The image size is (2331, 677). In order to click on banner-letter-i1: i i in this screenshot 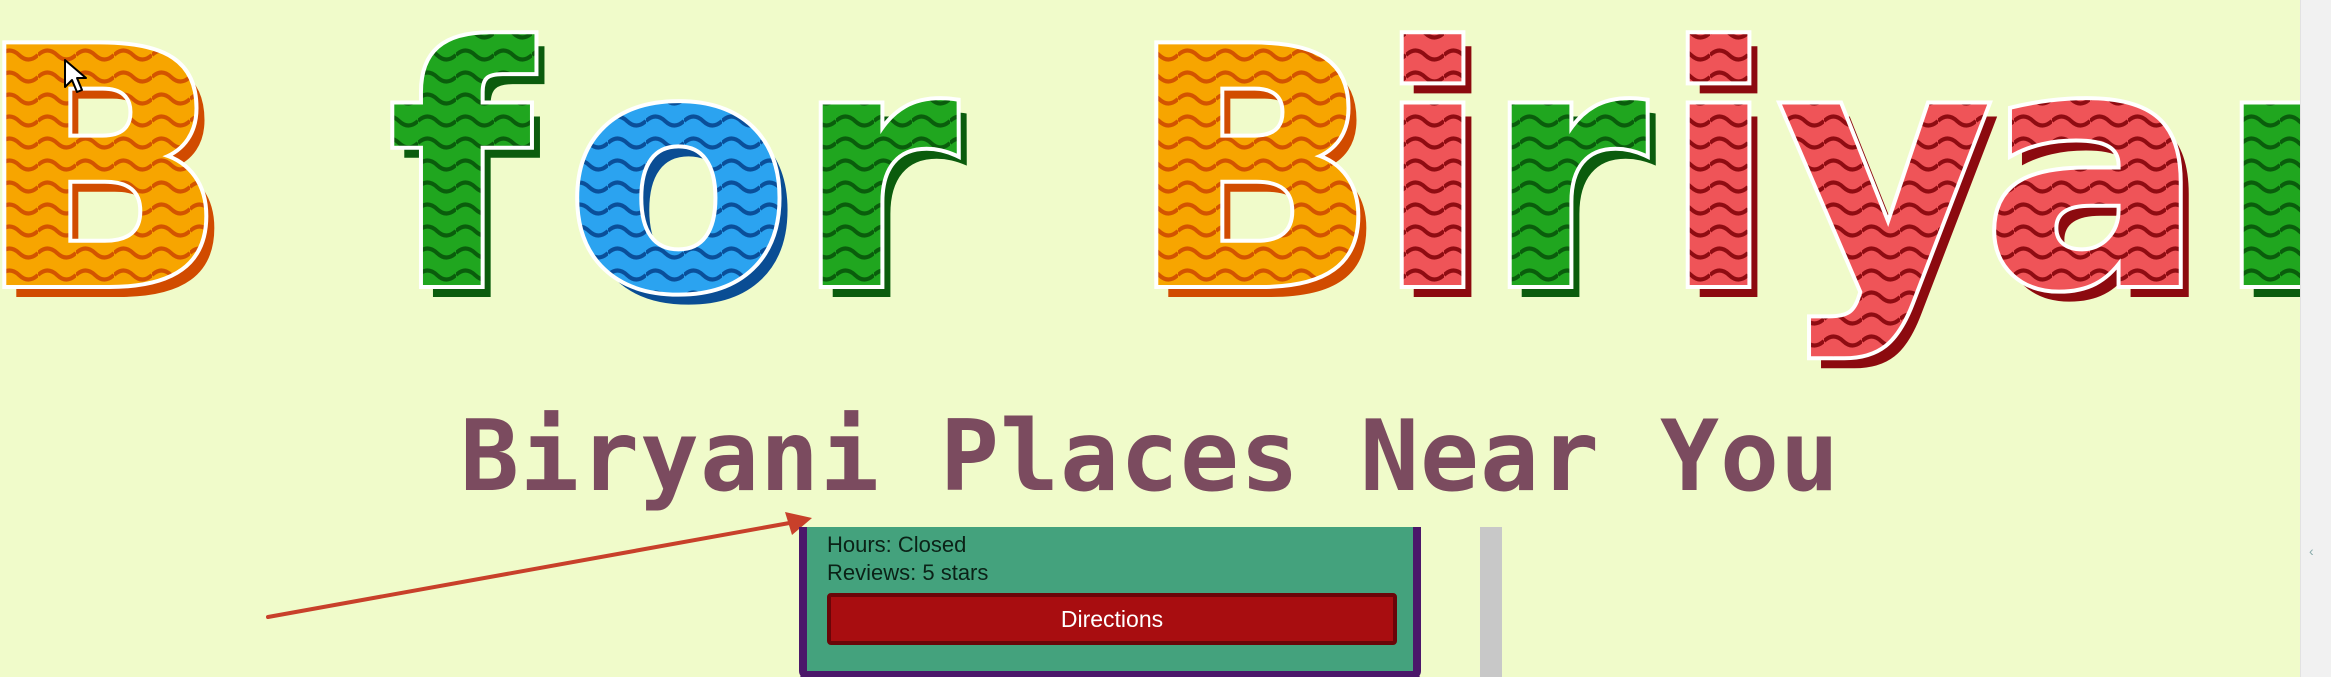, I will do `click(1435, 185)`.